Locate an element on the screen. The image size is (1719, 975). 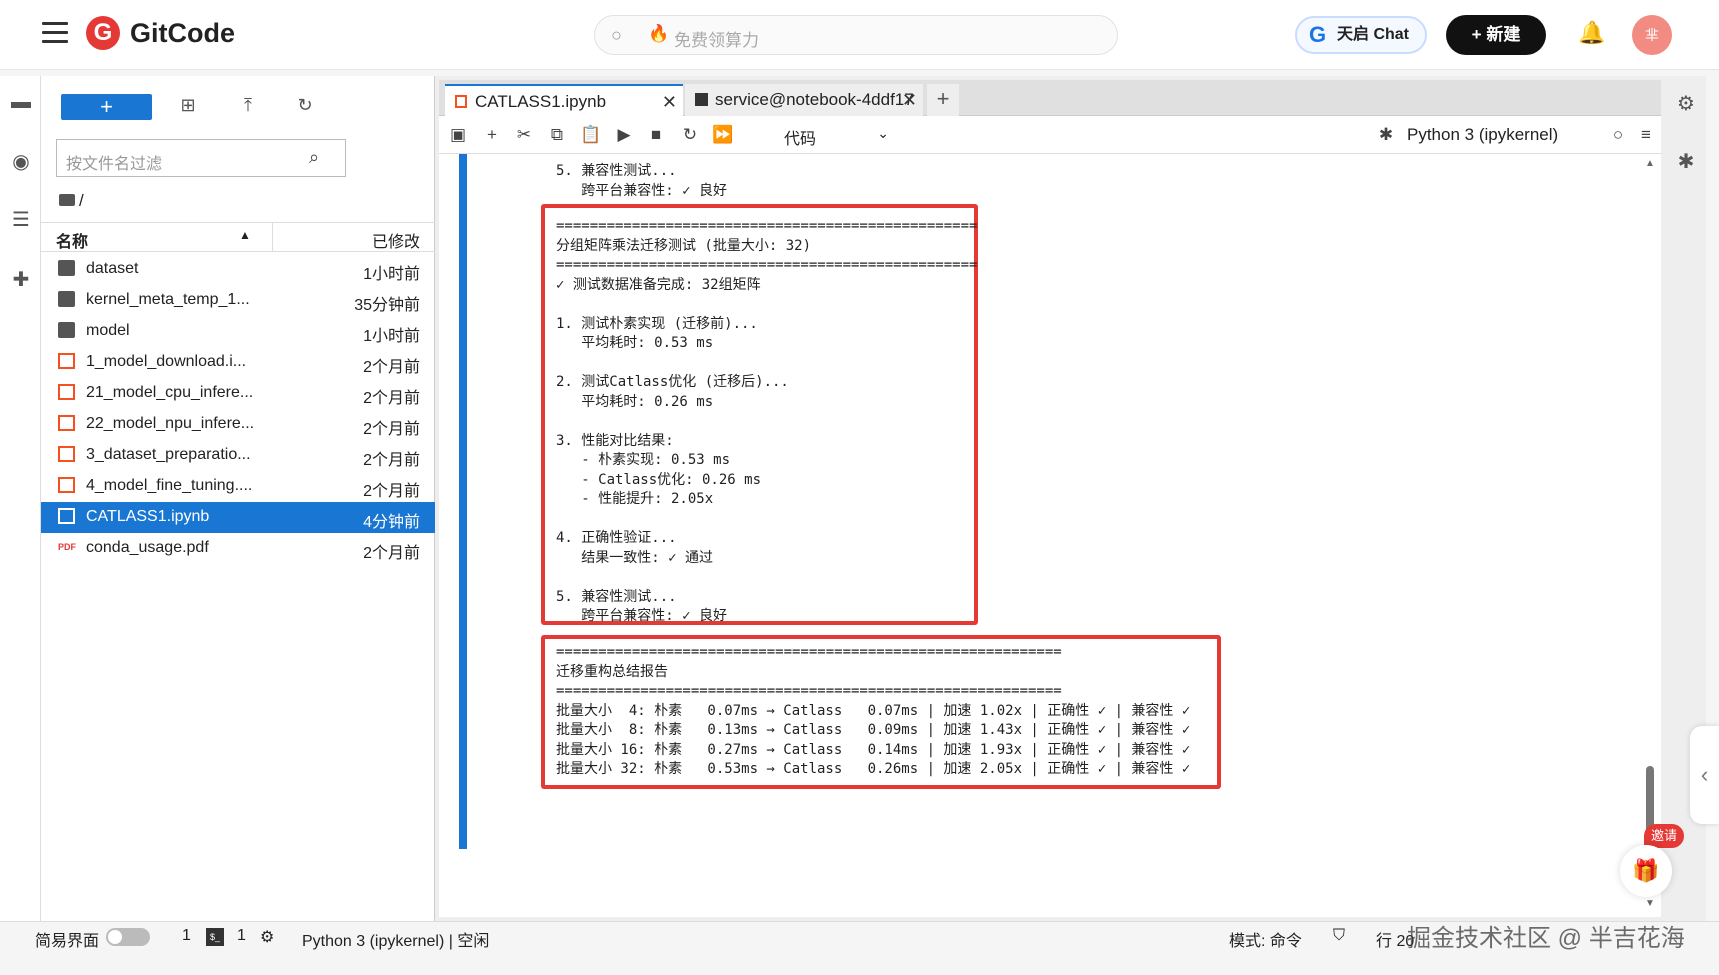
new-launcher-button: + is located at coordinates (106, 107).